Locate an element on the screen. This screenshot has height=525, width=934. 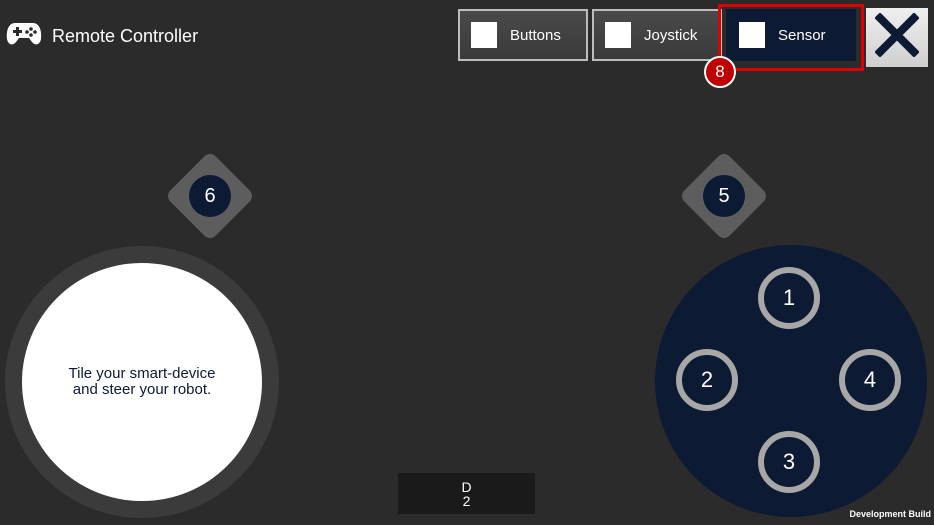
debug-line-2: 2 is located at coordinates (466, 500).